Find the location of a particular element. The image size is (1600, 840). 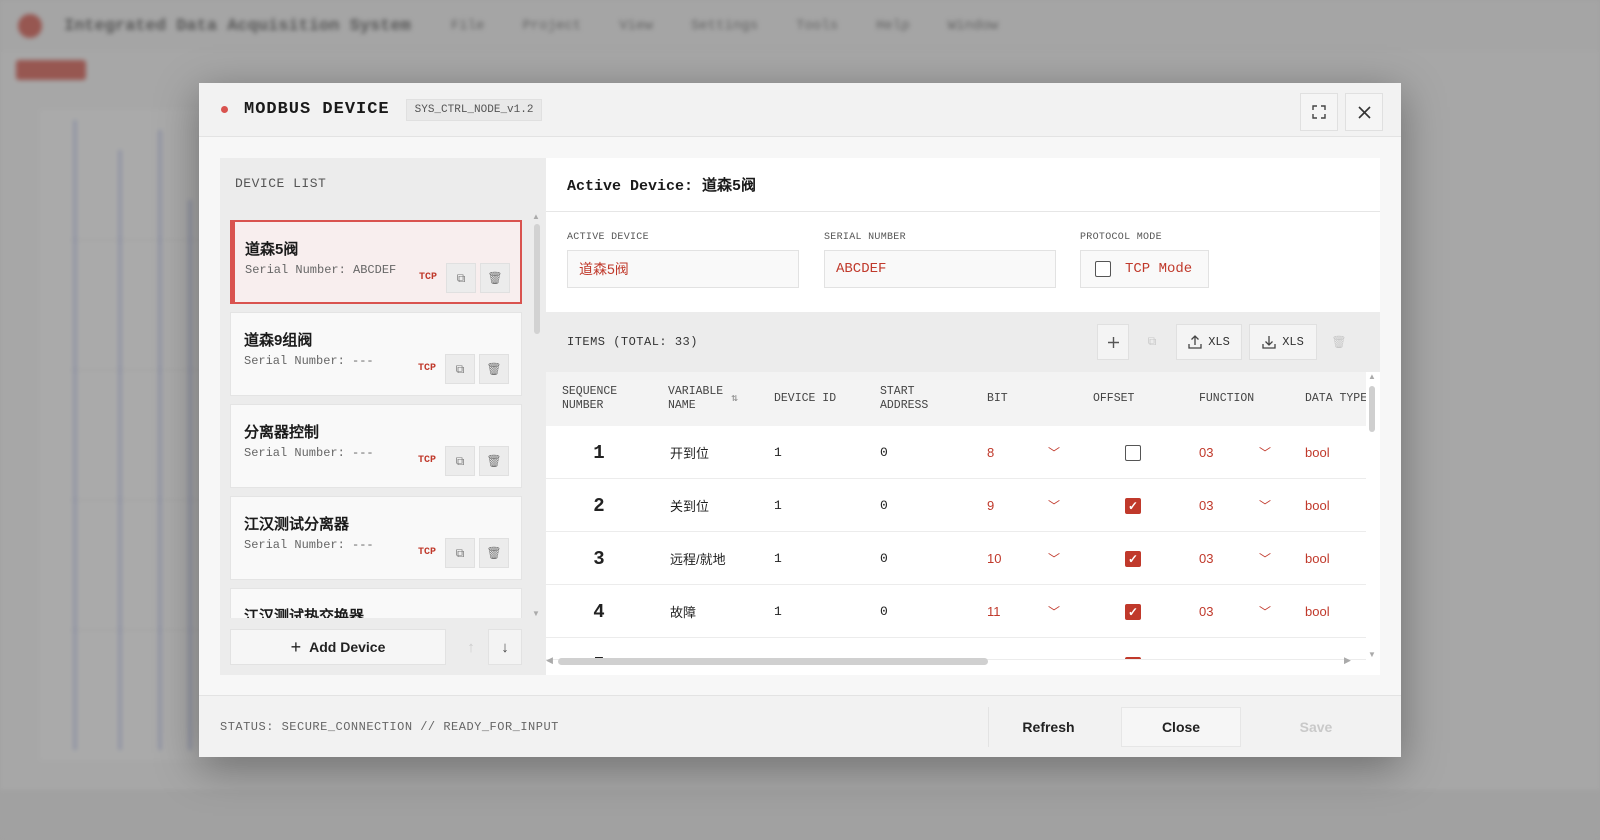

copy-item-button: ⧉ is located at coordinates (1152, 342).